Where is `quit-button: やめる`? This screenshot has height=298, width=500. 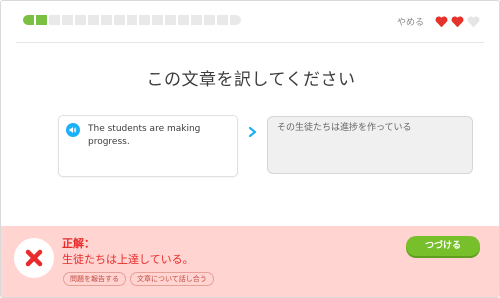
quit-button: やめる is located at coordinates (410, 21).